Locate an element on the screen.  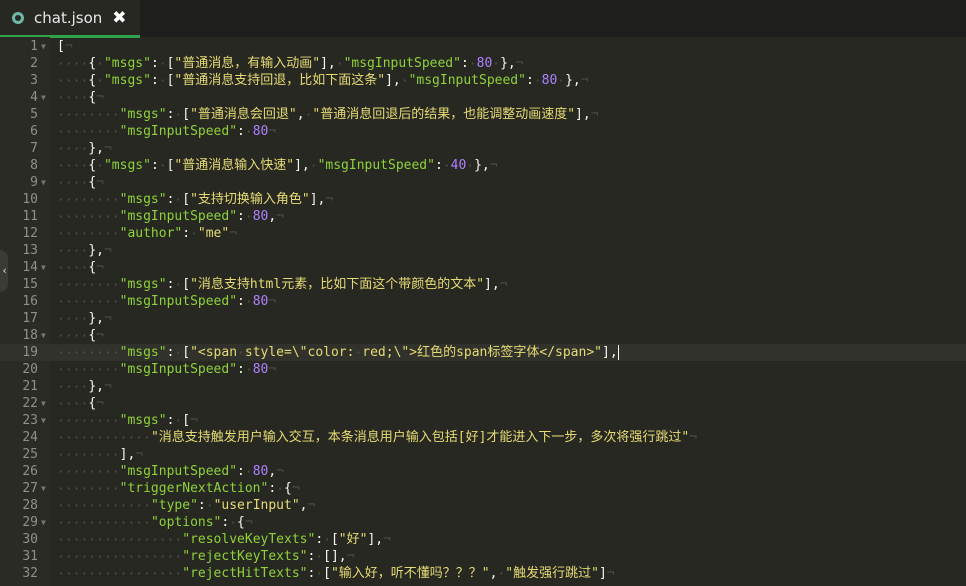
line-number: 23 is located at coordinates (30, 420).